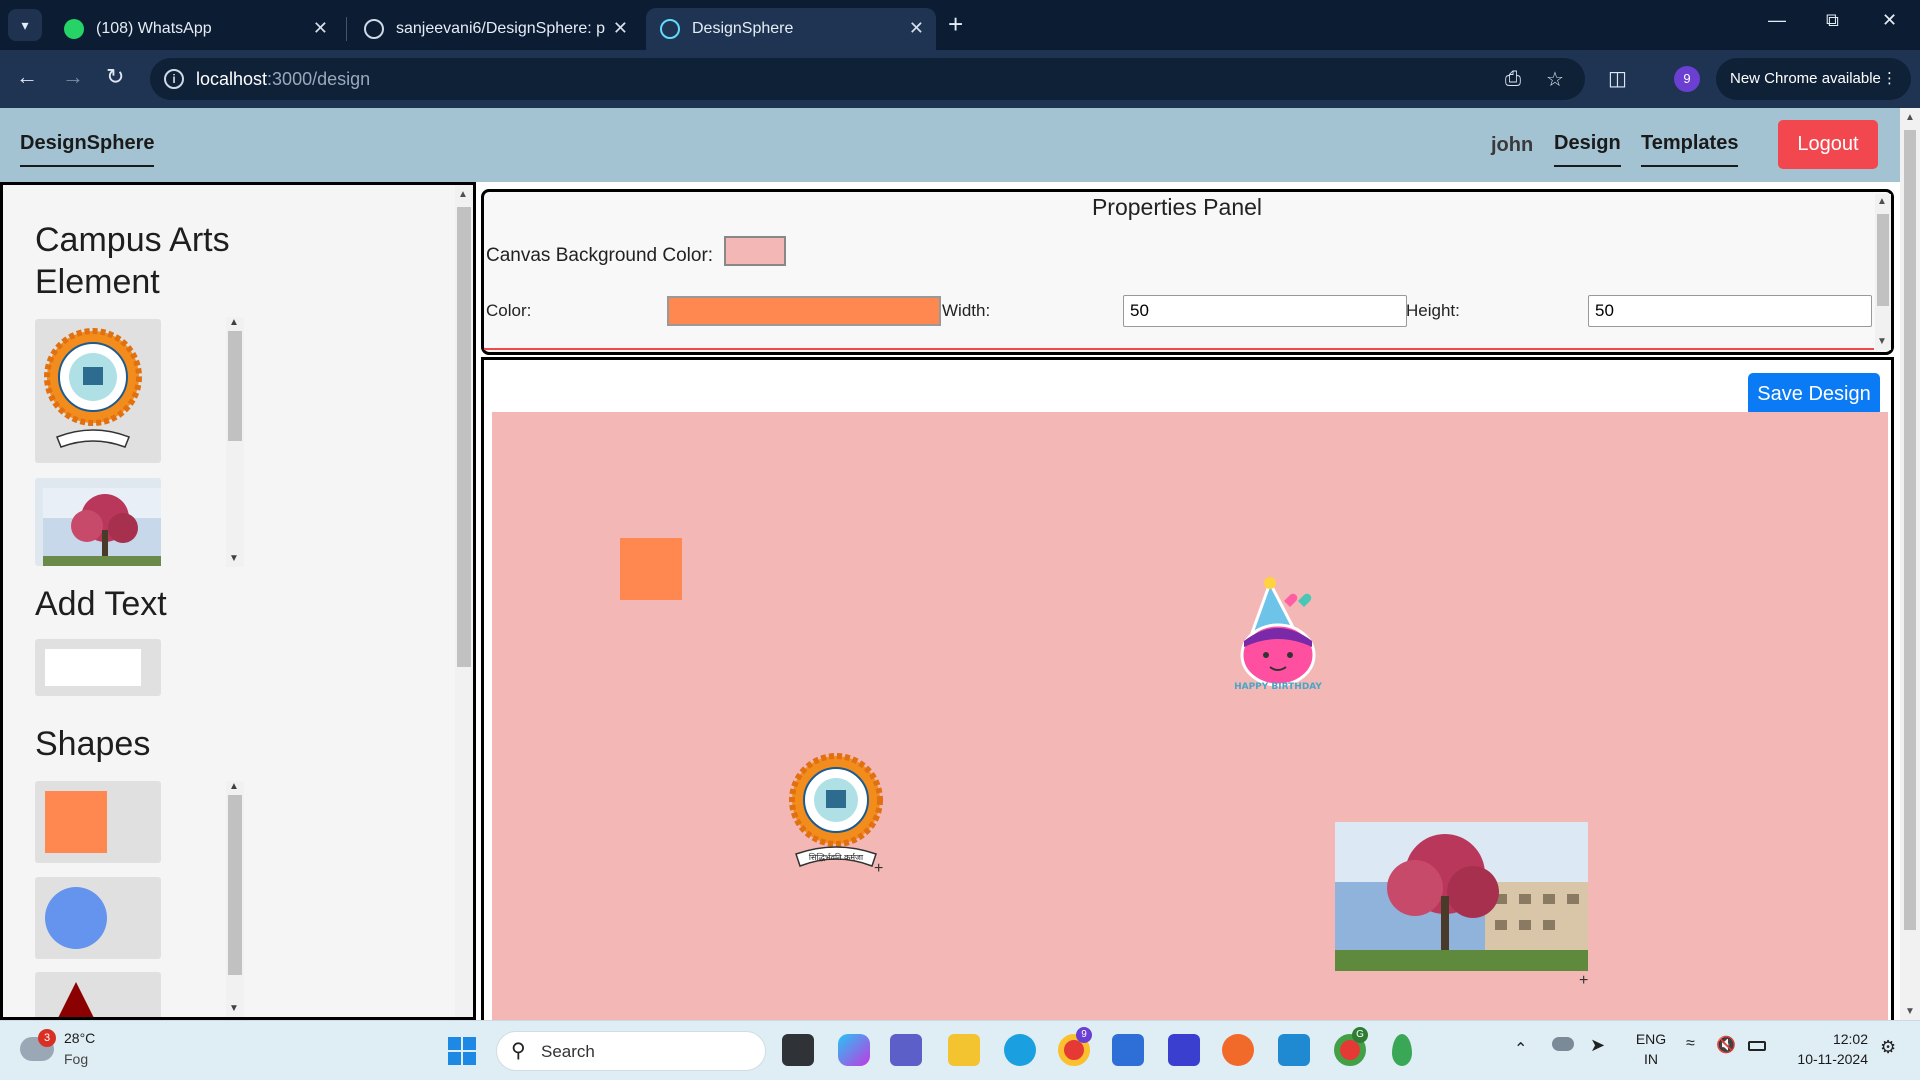 The image size is (1920, 1080). Describe the element at coordinates (1433, 310) in the screenshot. I see `height-label: Height:` at that location.